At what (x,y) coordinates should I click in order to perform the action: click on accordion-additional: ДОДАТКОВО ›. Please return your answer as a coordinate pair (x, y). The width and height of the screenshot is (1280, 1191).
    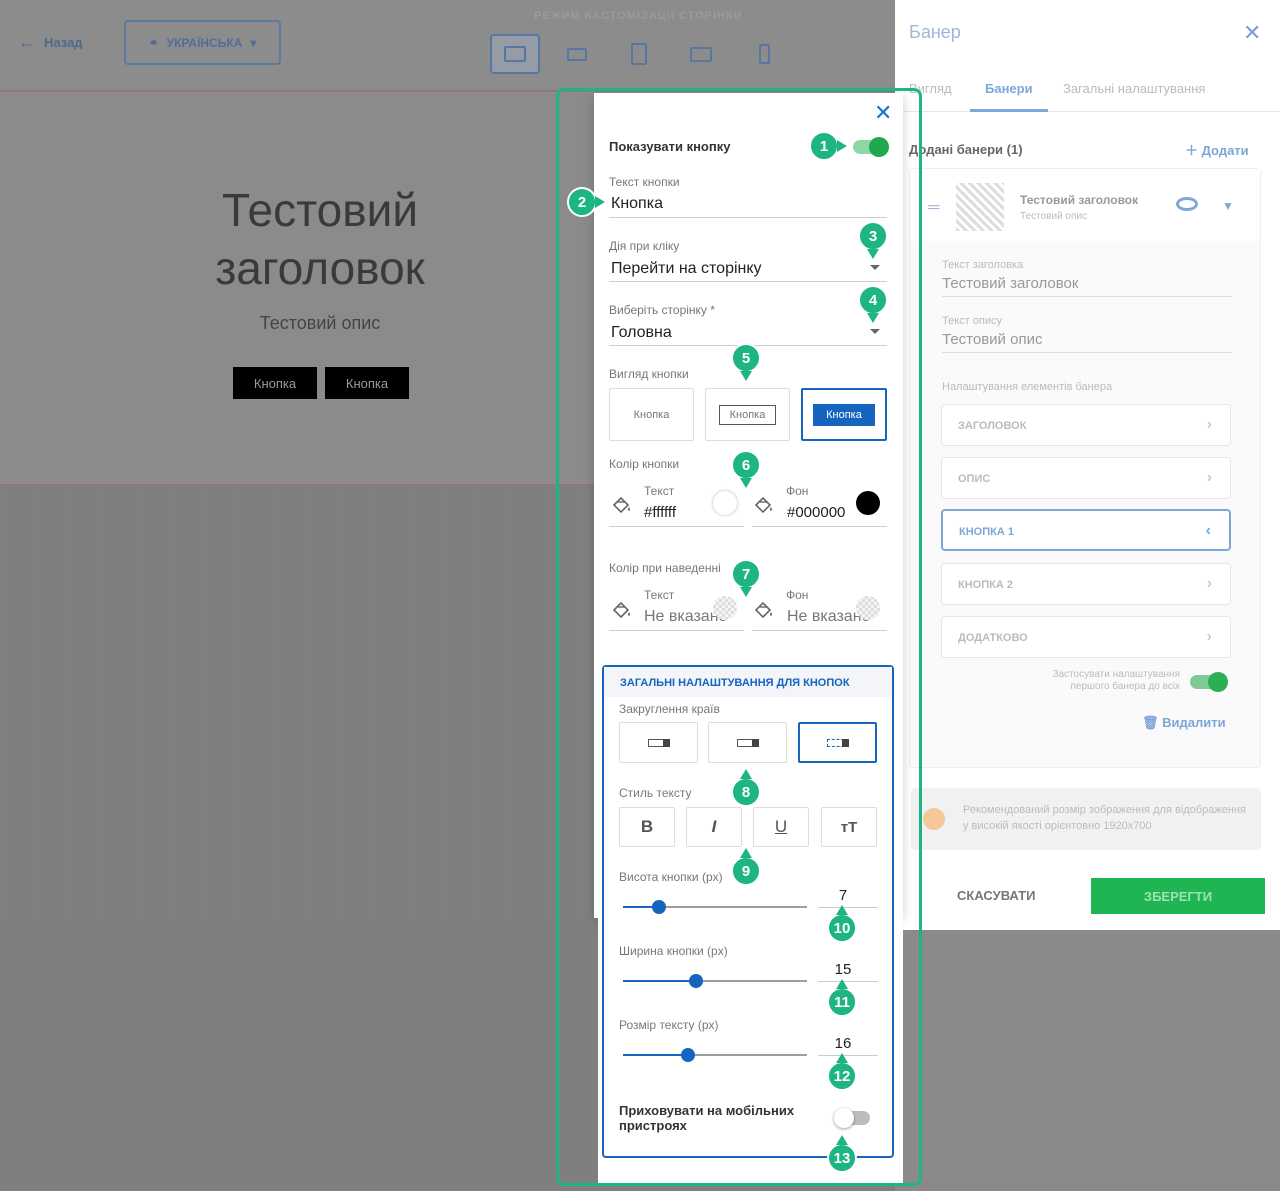
    Looking at the image, I should click on (1086, 637).